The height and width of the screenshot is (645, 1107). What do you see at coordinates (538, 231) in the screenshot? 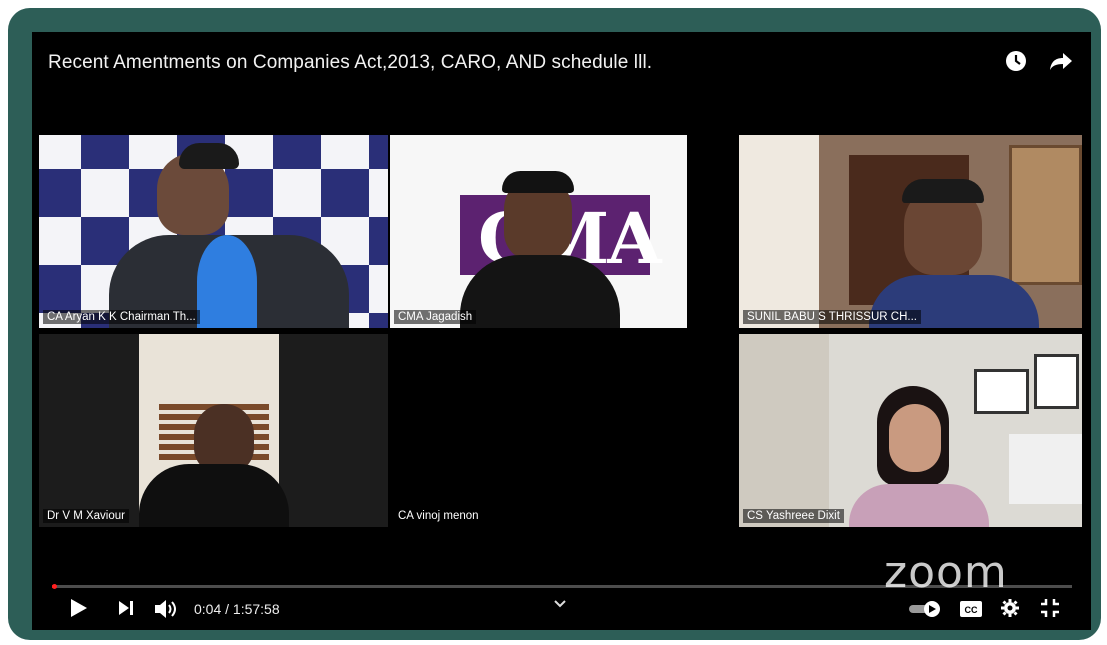
I see `participant-tile: CMA CMA Jagadish` at bounding box center [538, 231].